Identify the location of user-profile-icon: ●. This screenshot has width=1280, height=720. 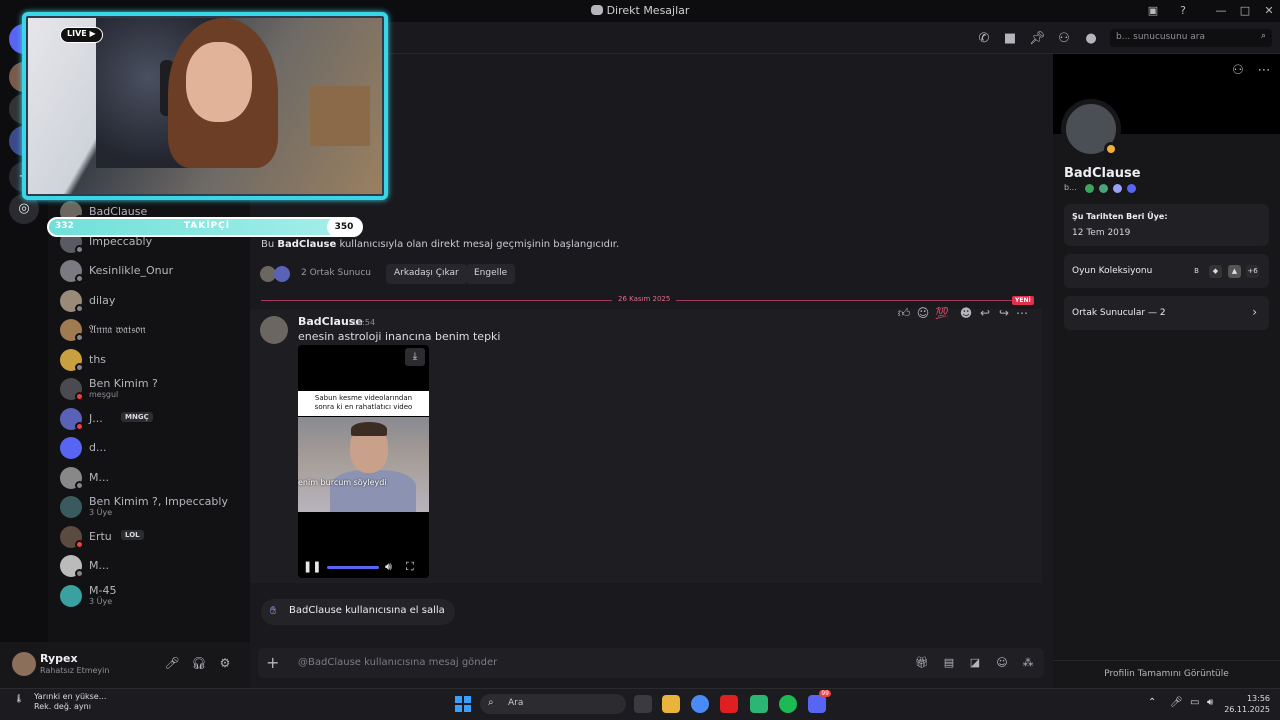
(1091, 39).